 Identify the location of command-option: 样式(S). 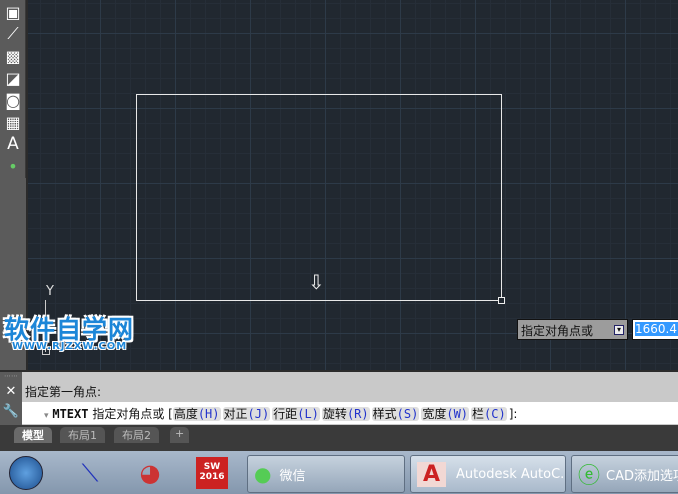
(395, 414).